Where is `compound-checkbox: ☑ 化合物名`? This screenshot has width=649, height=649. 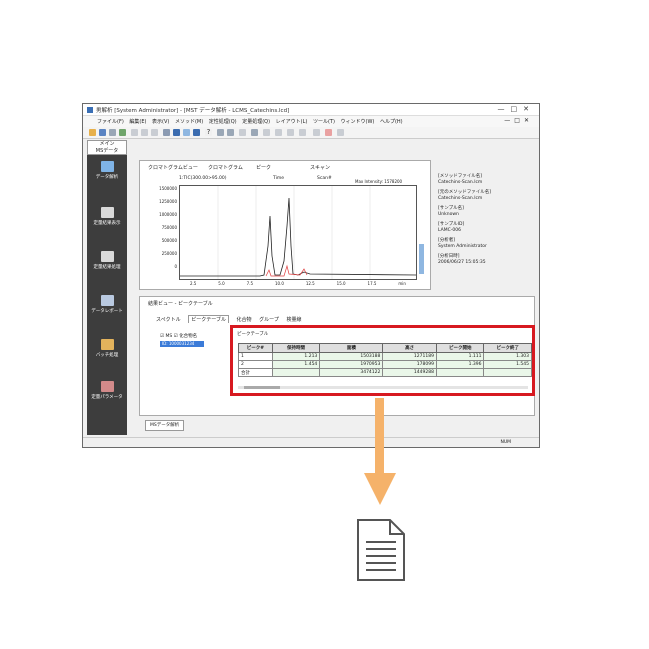 compound-checkbox: ☑ 化合物名 is located at coordinates (185, 336).